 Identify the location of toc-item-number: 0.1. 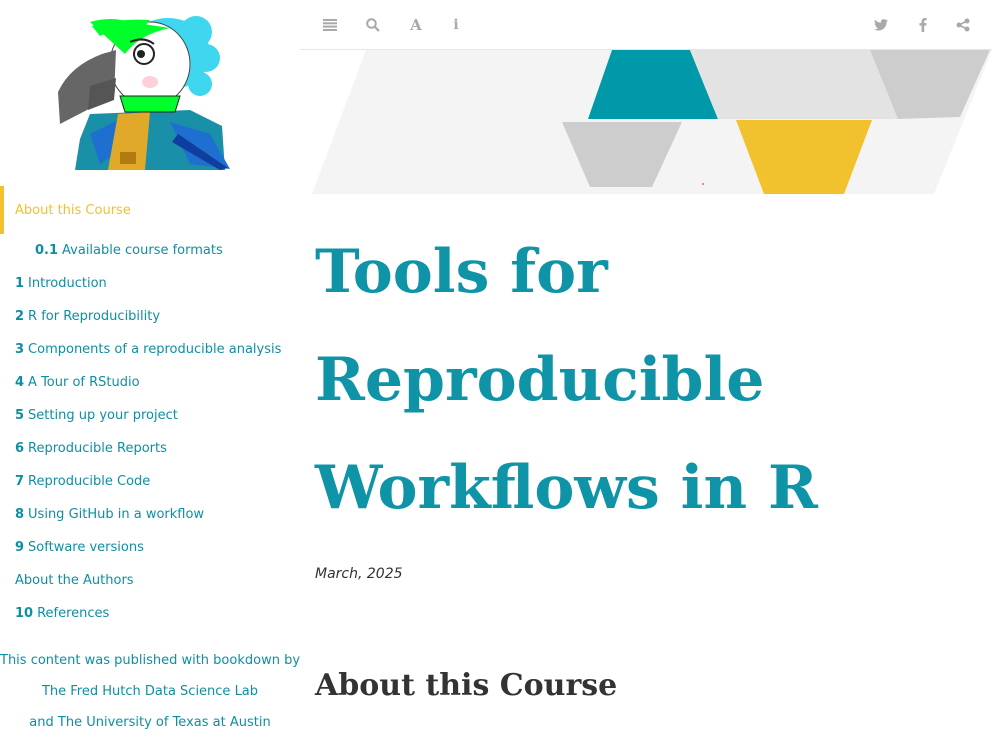
(47, 250).